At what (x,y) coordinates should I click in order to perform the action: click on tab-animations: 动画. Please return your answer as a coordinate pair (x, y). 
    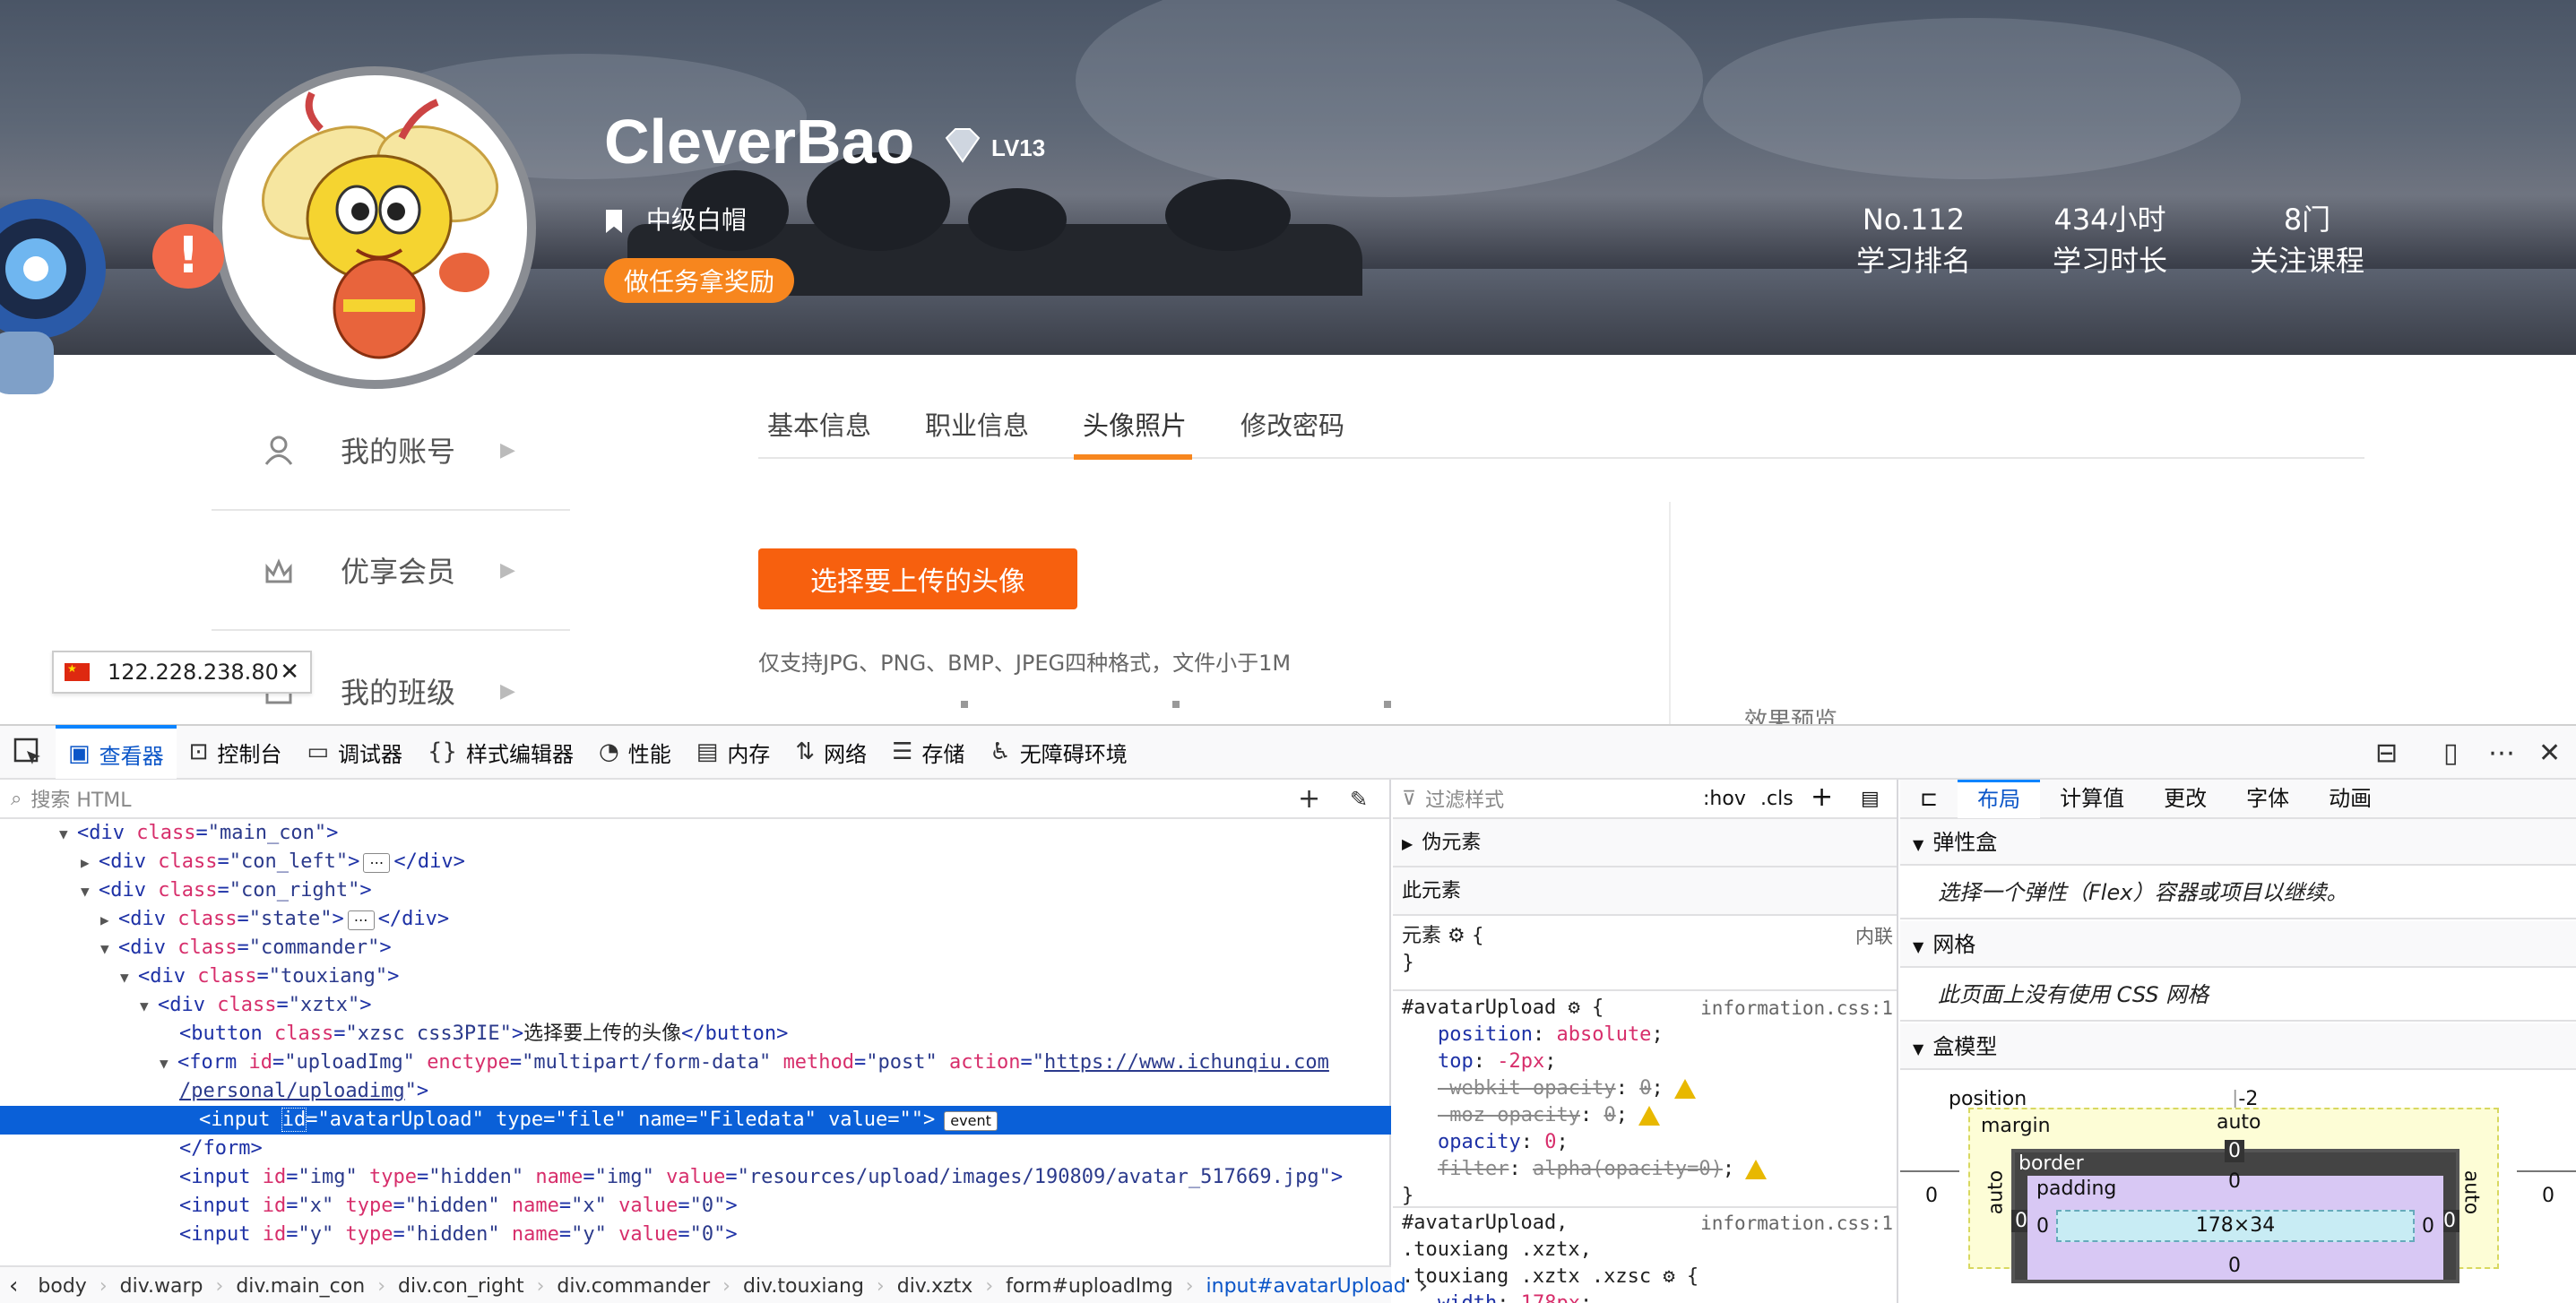
    Looking at the image, I should click on (2350, 799).